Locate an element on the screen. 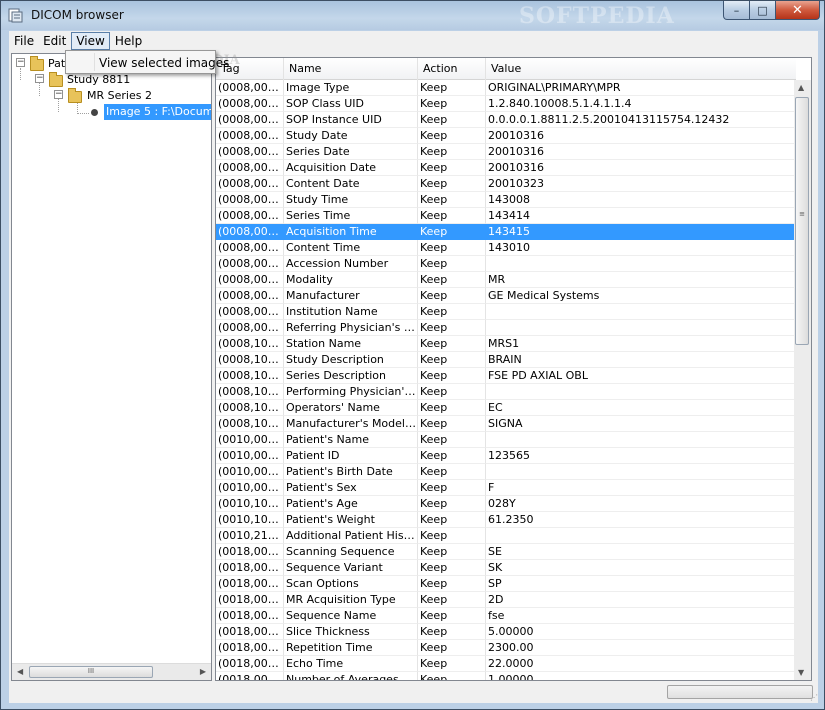 The height and width of the screenshot is (710, 825). table-row: (0008,0033) Content Time Keep 143010 is located at coordinates (506, 248).